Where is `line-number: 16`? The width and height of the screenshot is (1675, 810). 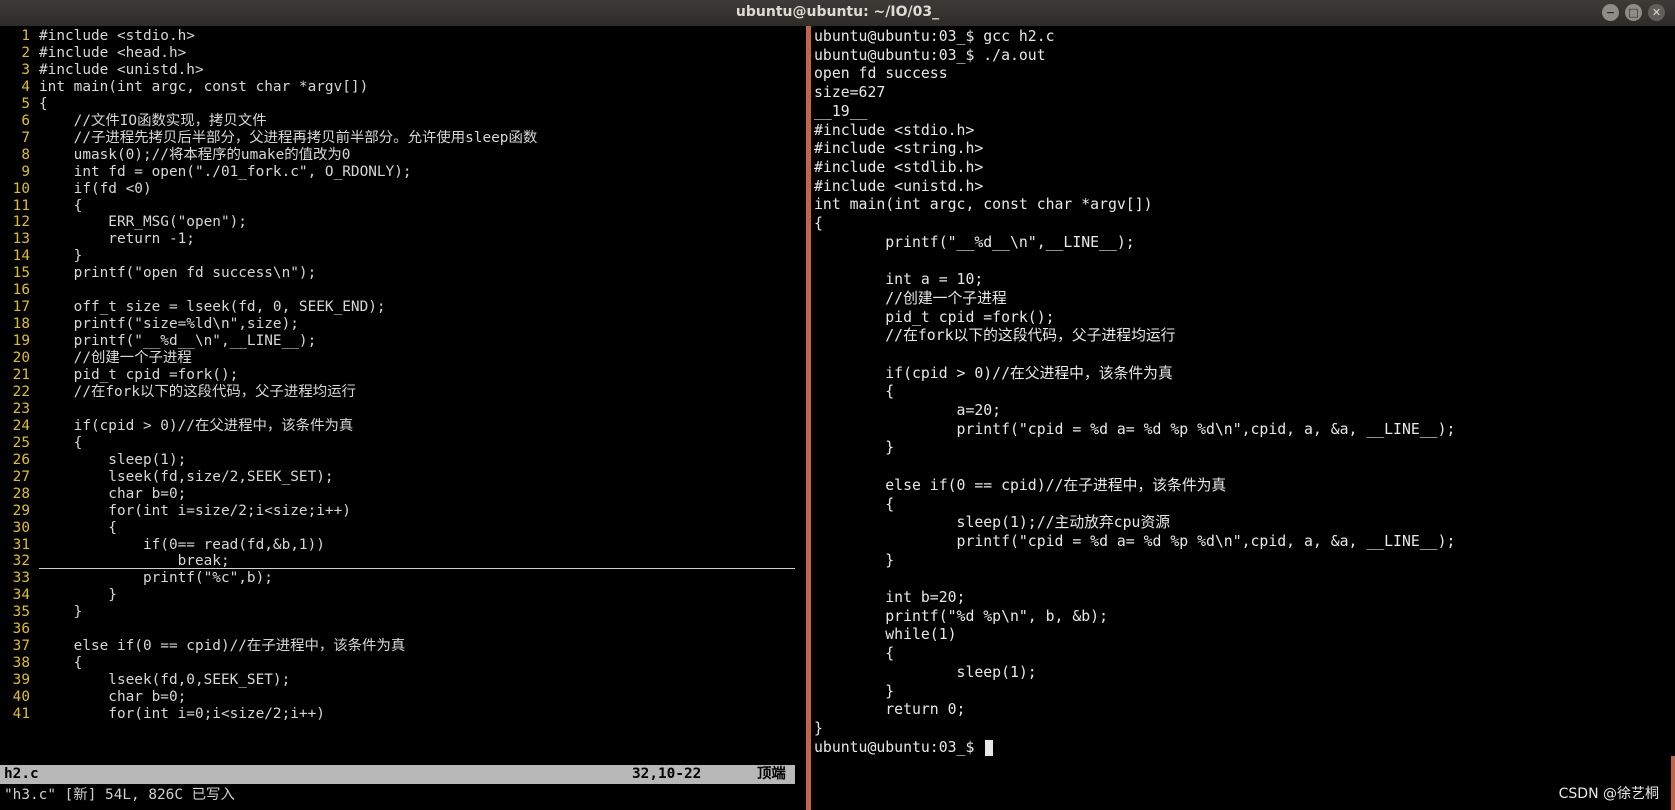 line-number: 16 is located at coordinates (21, 290).